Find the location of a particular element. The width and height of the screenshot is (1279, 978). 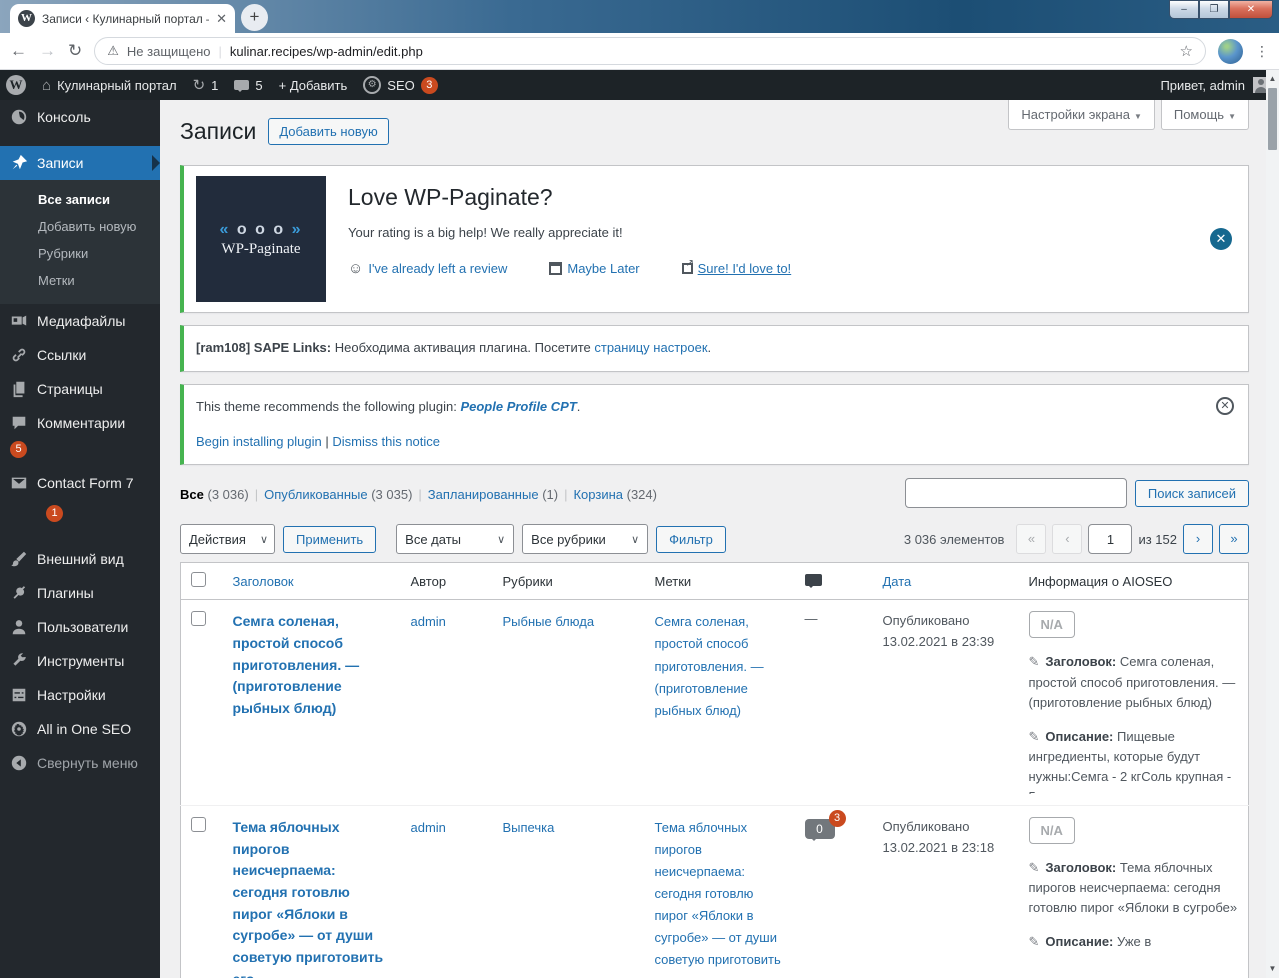

window-restore-button: ❐ is located at coordinates (1214, 9).